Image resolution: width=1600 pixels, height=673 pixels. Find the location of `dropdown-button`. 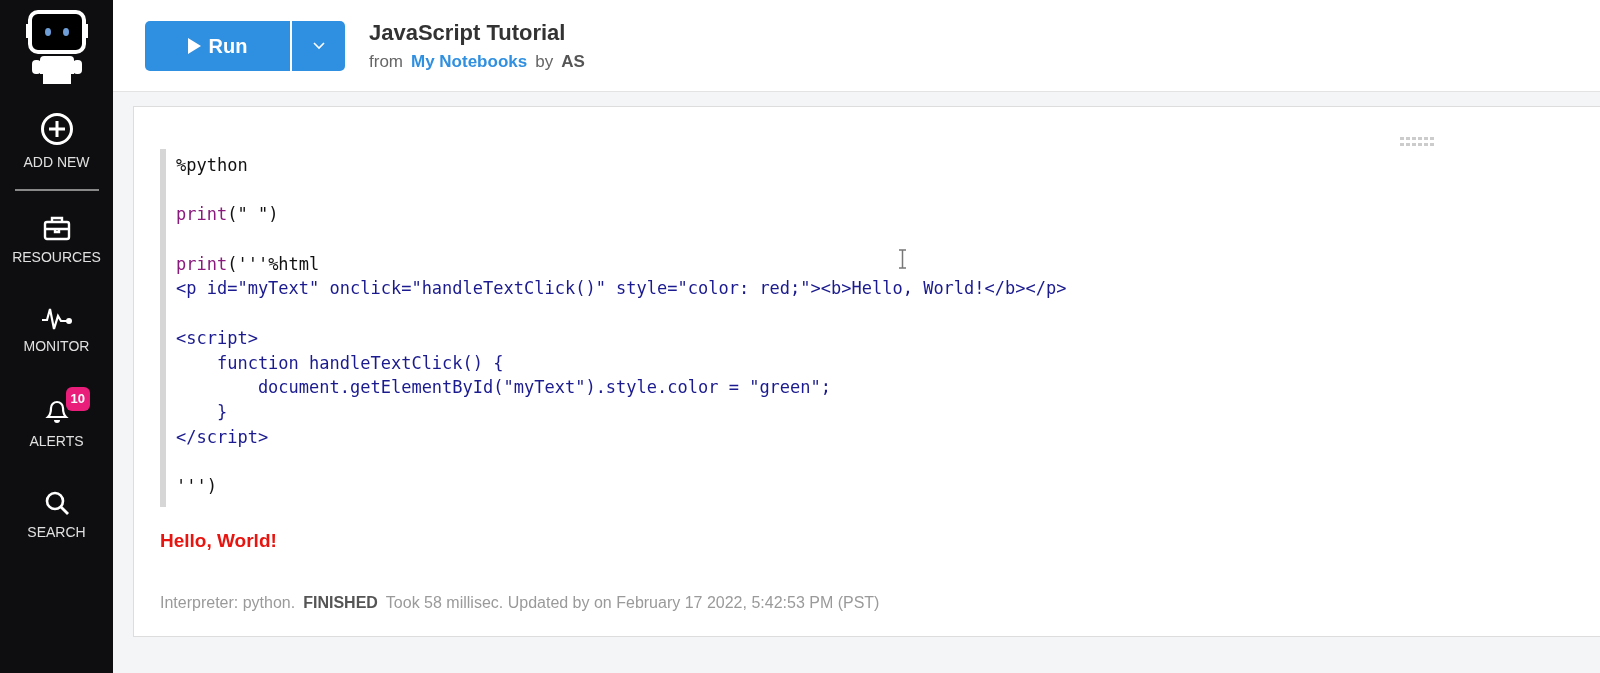

dropdown-button is located at coordinates (318, 45).